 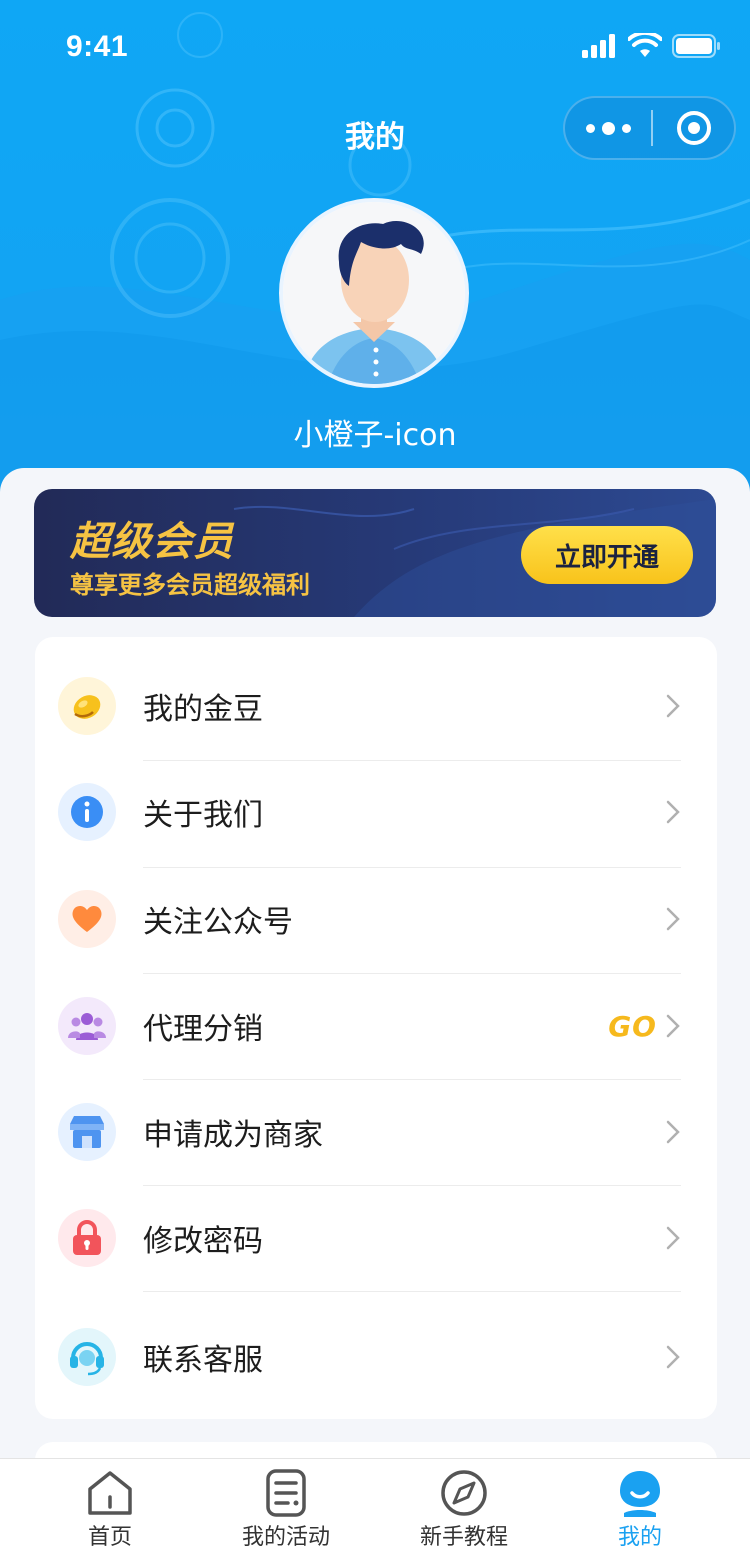 I want to click on profile-icon, so click(x=640, y=1494).